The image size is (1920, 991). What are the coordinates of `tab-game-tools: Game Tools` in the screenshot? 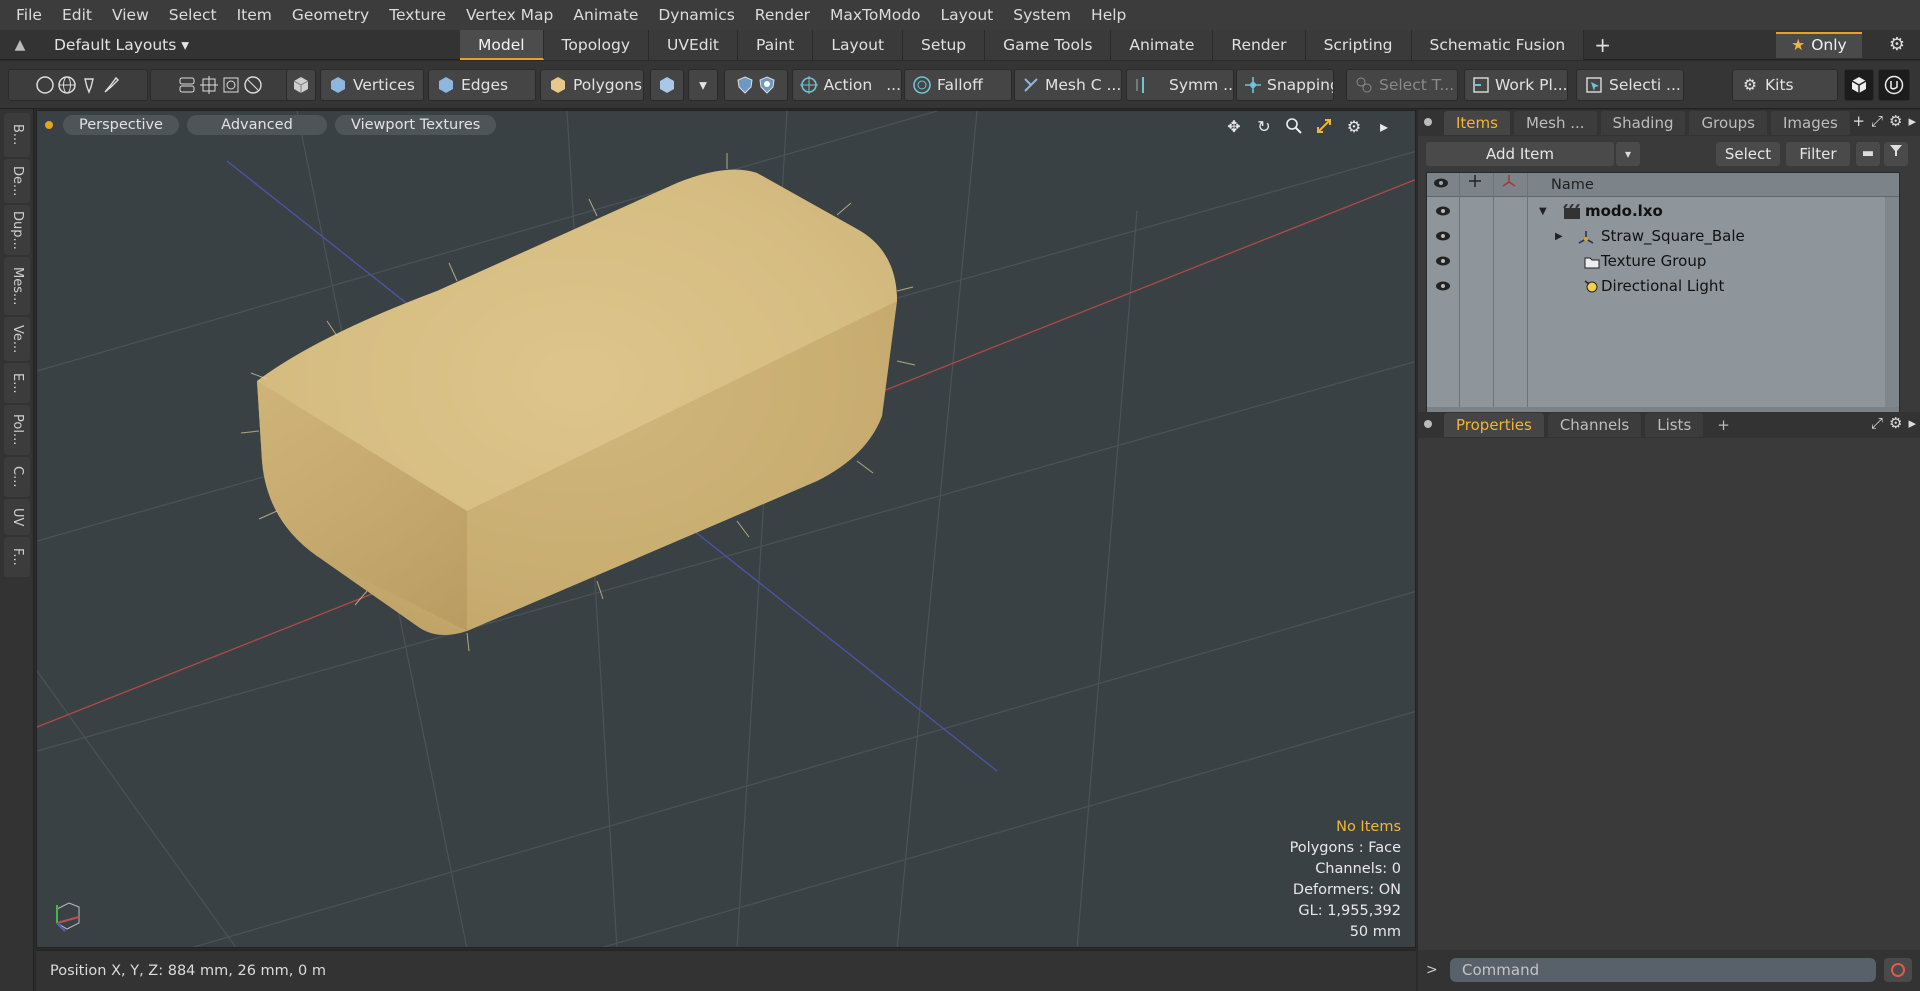 It's located at (1048, 45).